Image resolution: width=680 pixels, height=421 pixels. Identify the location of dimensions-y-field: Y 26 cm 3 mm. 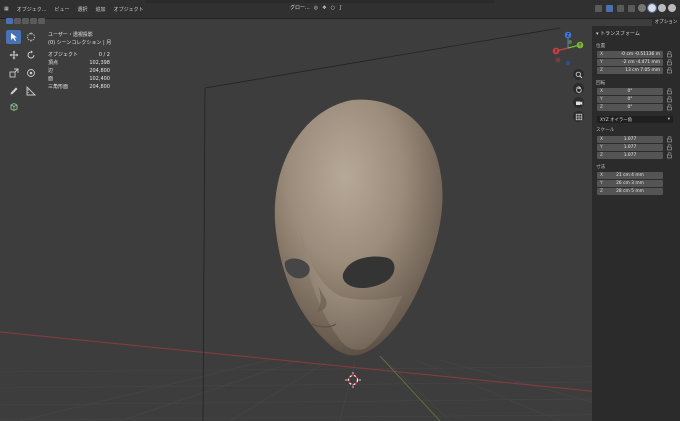
(630, 183).